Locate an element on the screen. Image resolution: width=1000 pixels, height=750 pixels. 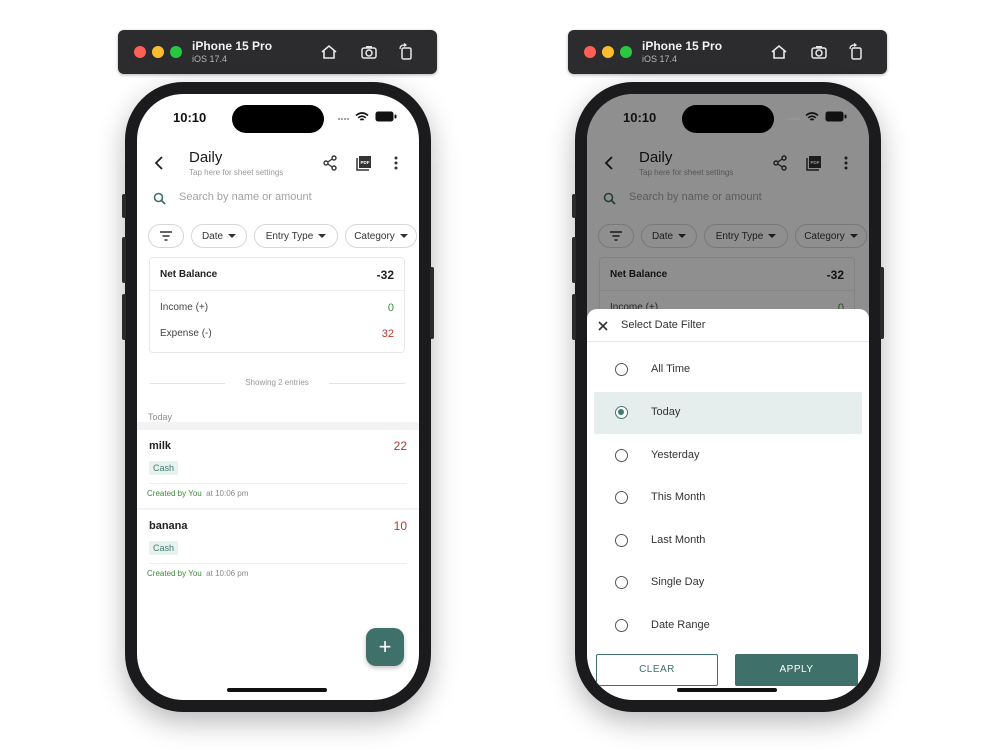
option-label: This Month is located at coordinates (678, 497).